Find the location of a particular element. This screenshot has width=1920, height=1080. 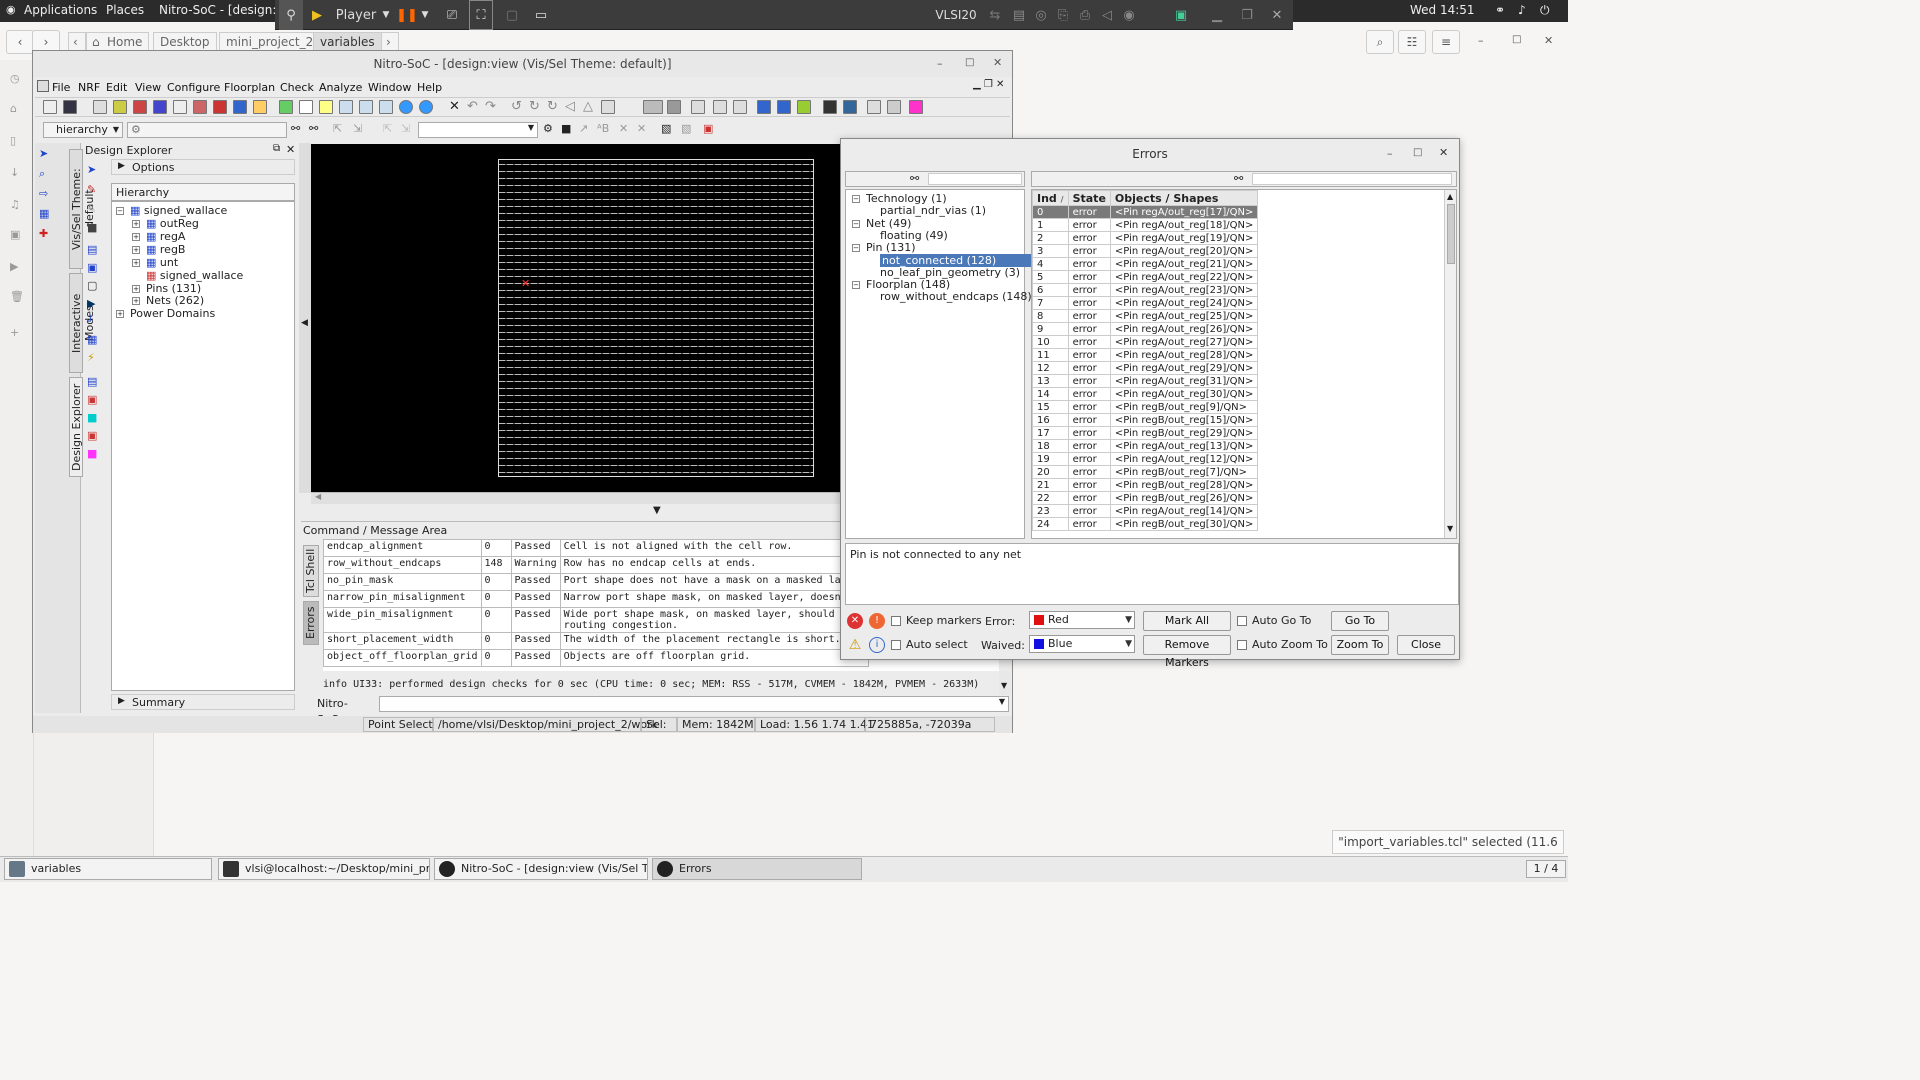

camera-icon: ◉ is located at coordinates (1129, 15).